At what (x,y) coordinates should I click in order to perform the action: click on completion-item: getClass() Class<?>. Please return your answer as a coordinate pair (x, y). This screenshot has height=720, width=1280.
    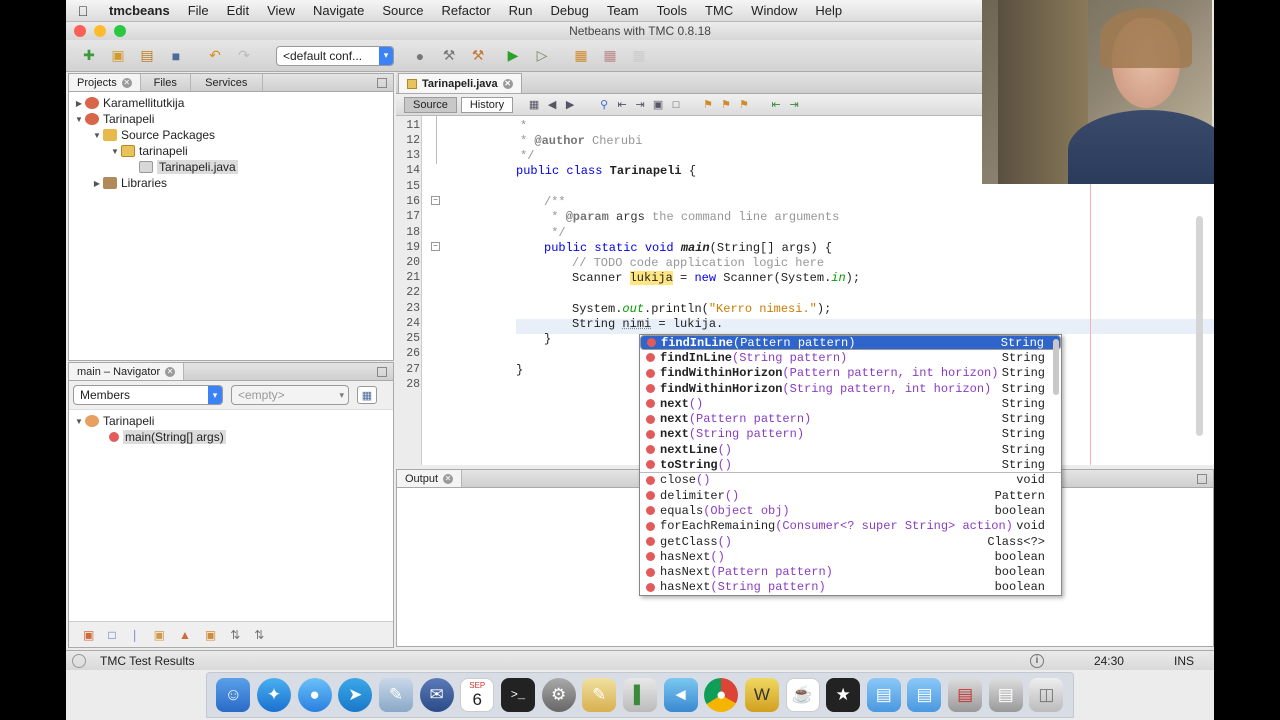
    Looking at the image, I should click on (850, 541).